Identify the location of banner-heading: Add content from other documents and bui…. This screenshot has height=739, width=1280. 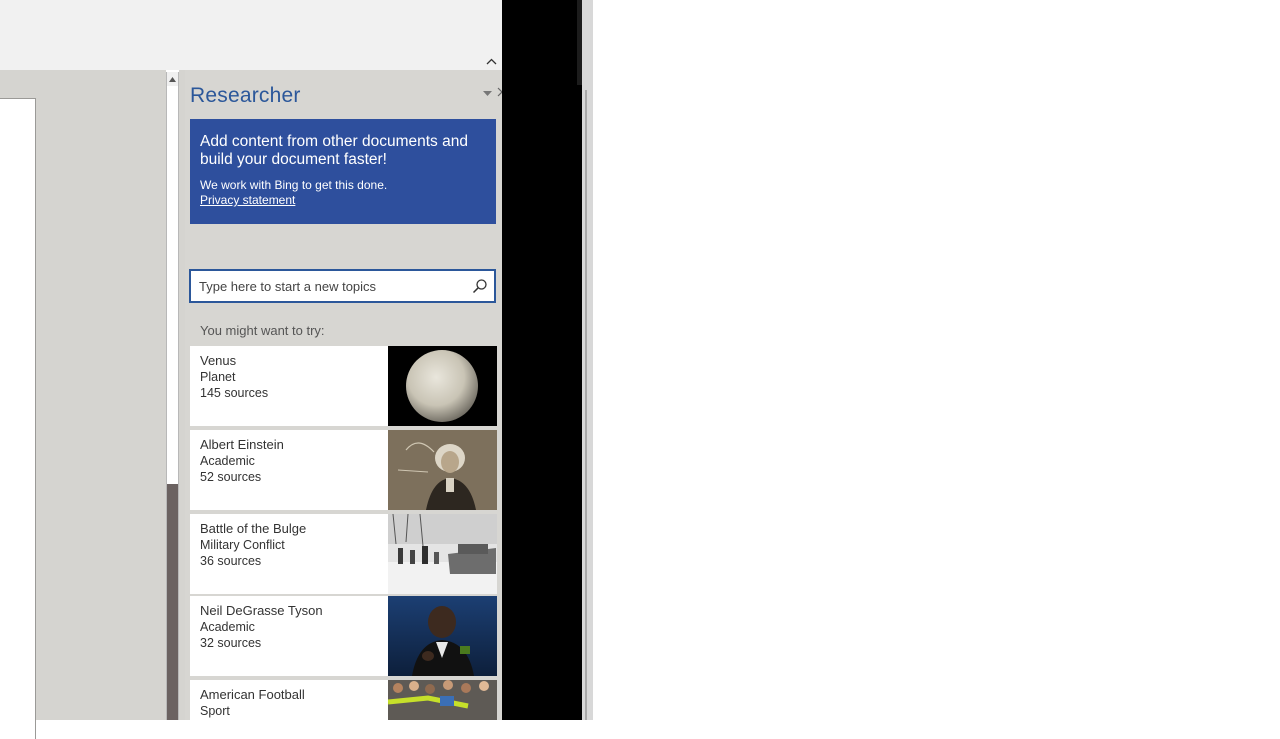
(334, 150).